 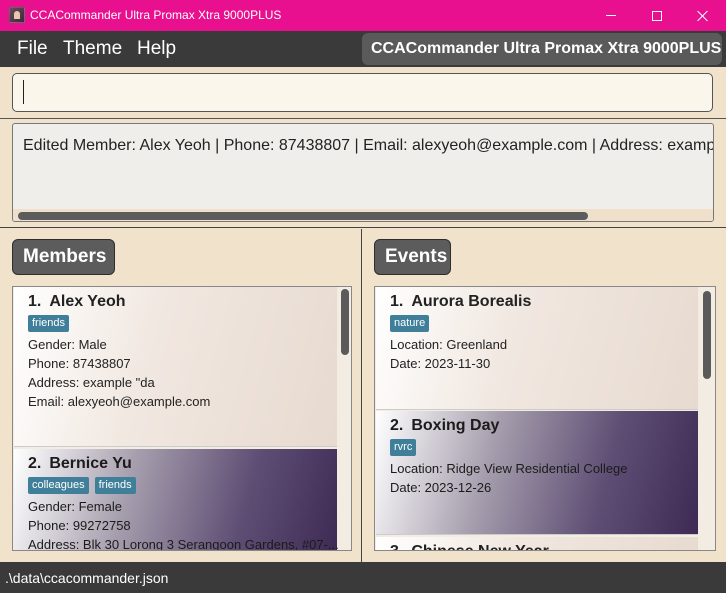 I want to click on members-scrollbar-thumb, so click(x=345, y=322).